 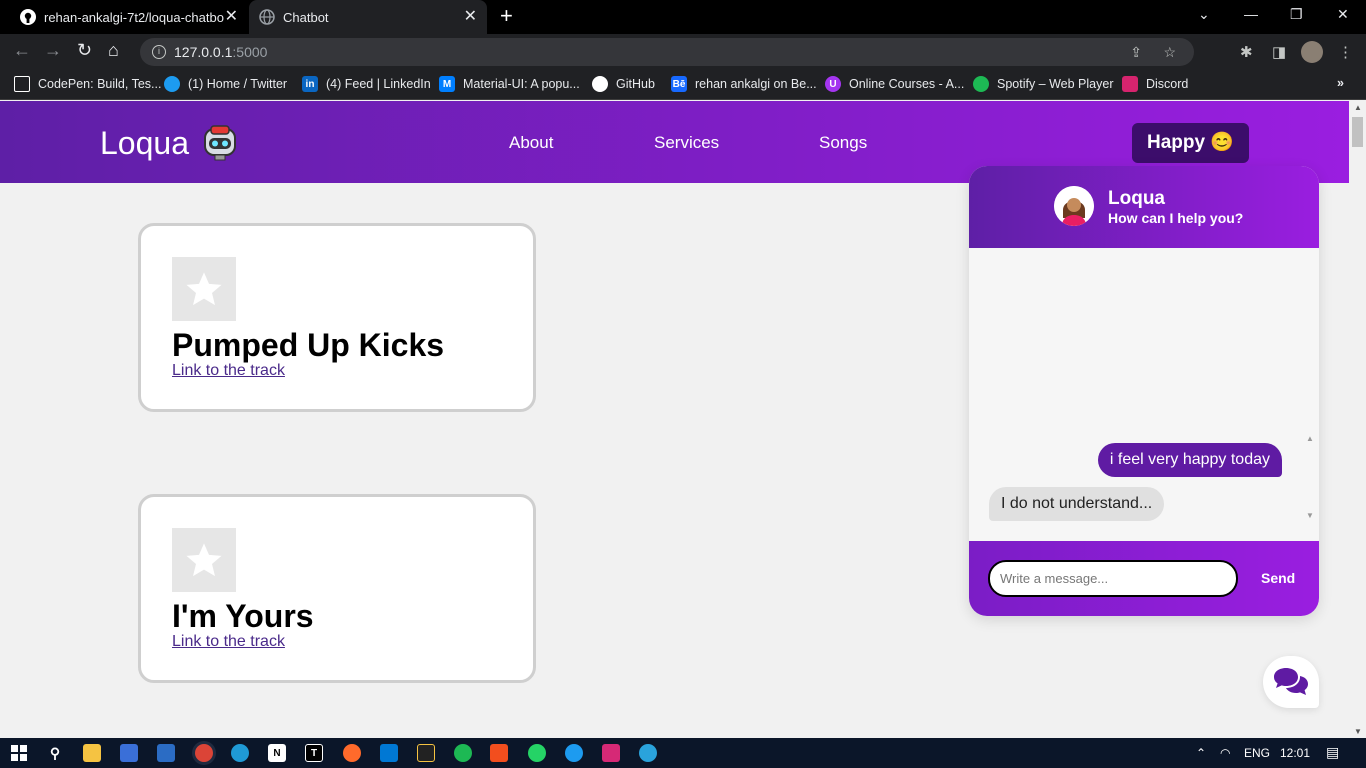 What do you see at coordinates (204, 753) in the screenshot?
I see `chrome-icon` at bounding box center [204, 753].